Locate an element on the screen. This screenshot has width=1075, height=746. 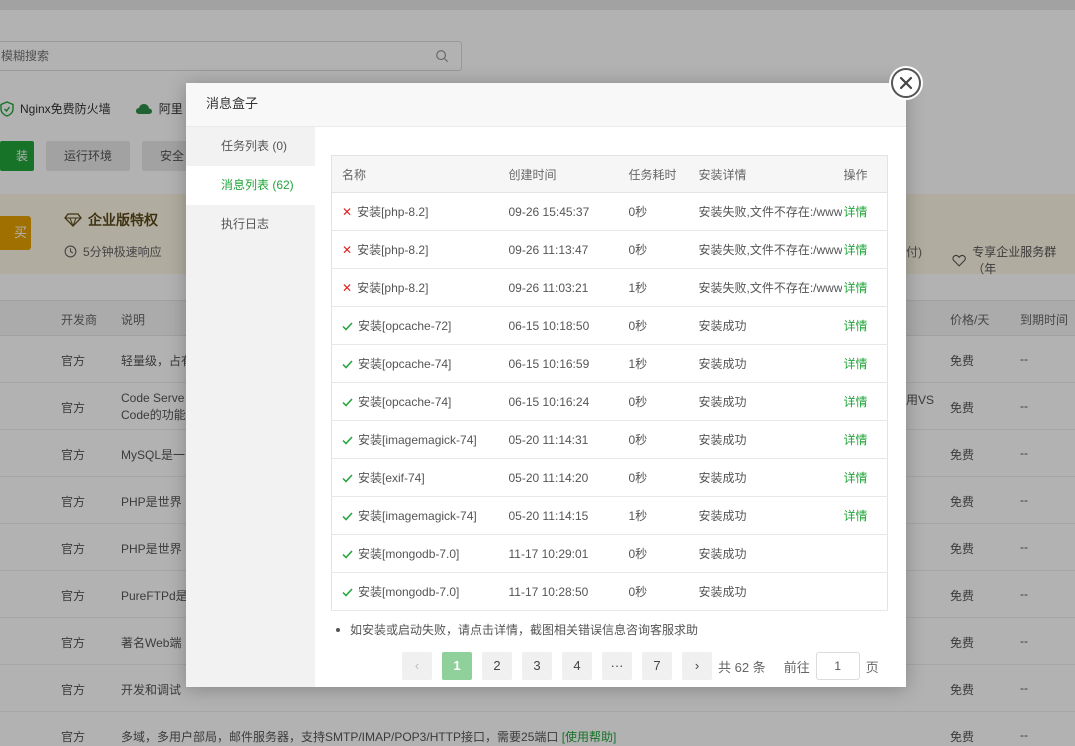
bullet-icon is located at coordinates (338, 629).